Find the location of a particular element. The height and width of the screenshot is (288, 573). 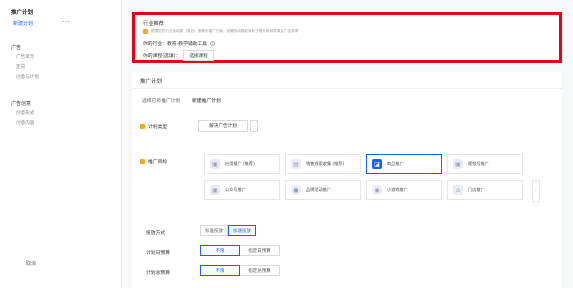

video-icon: ▣ is located at coordinates (458, 164).